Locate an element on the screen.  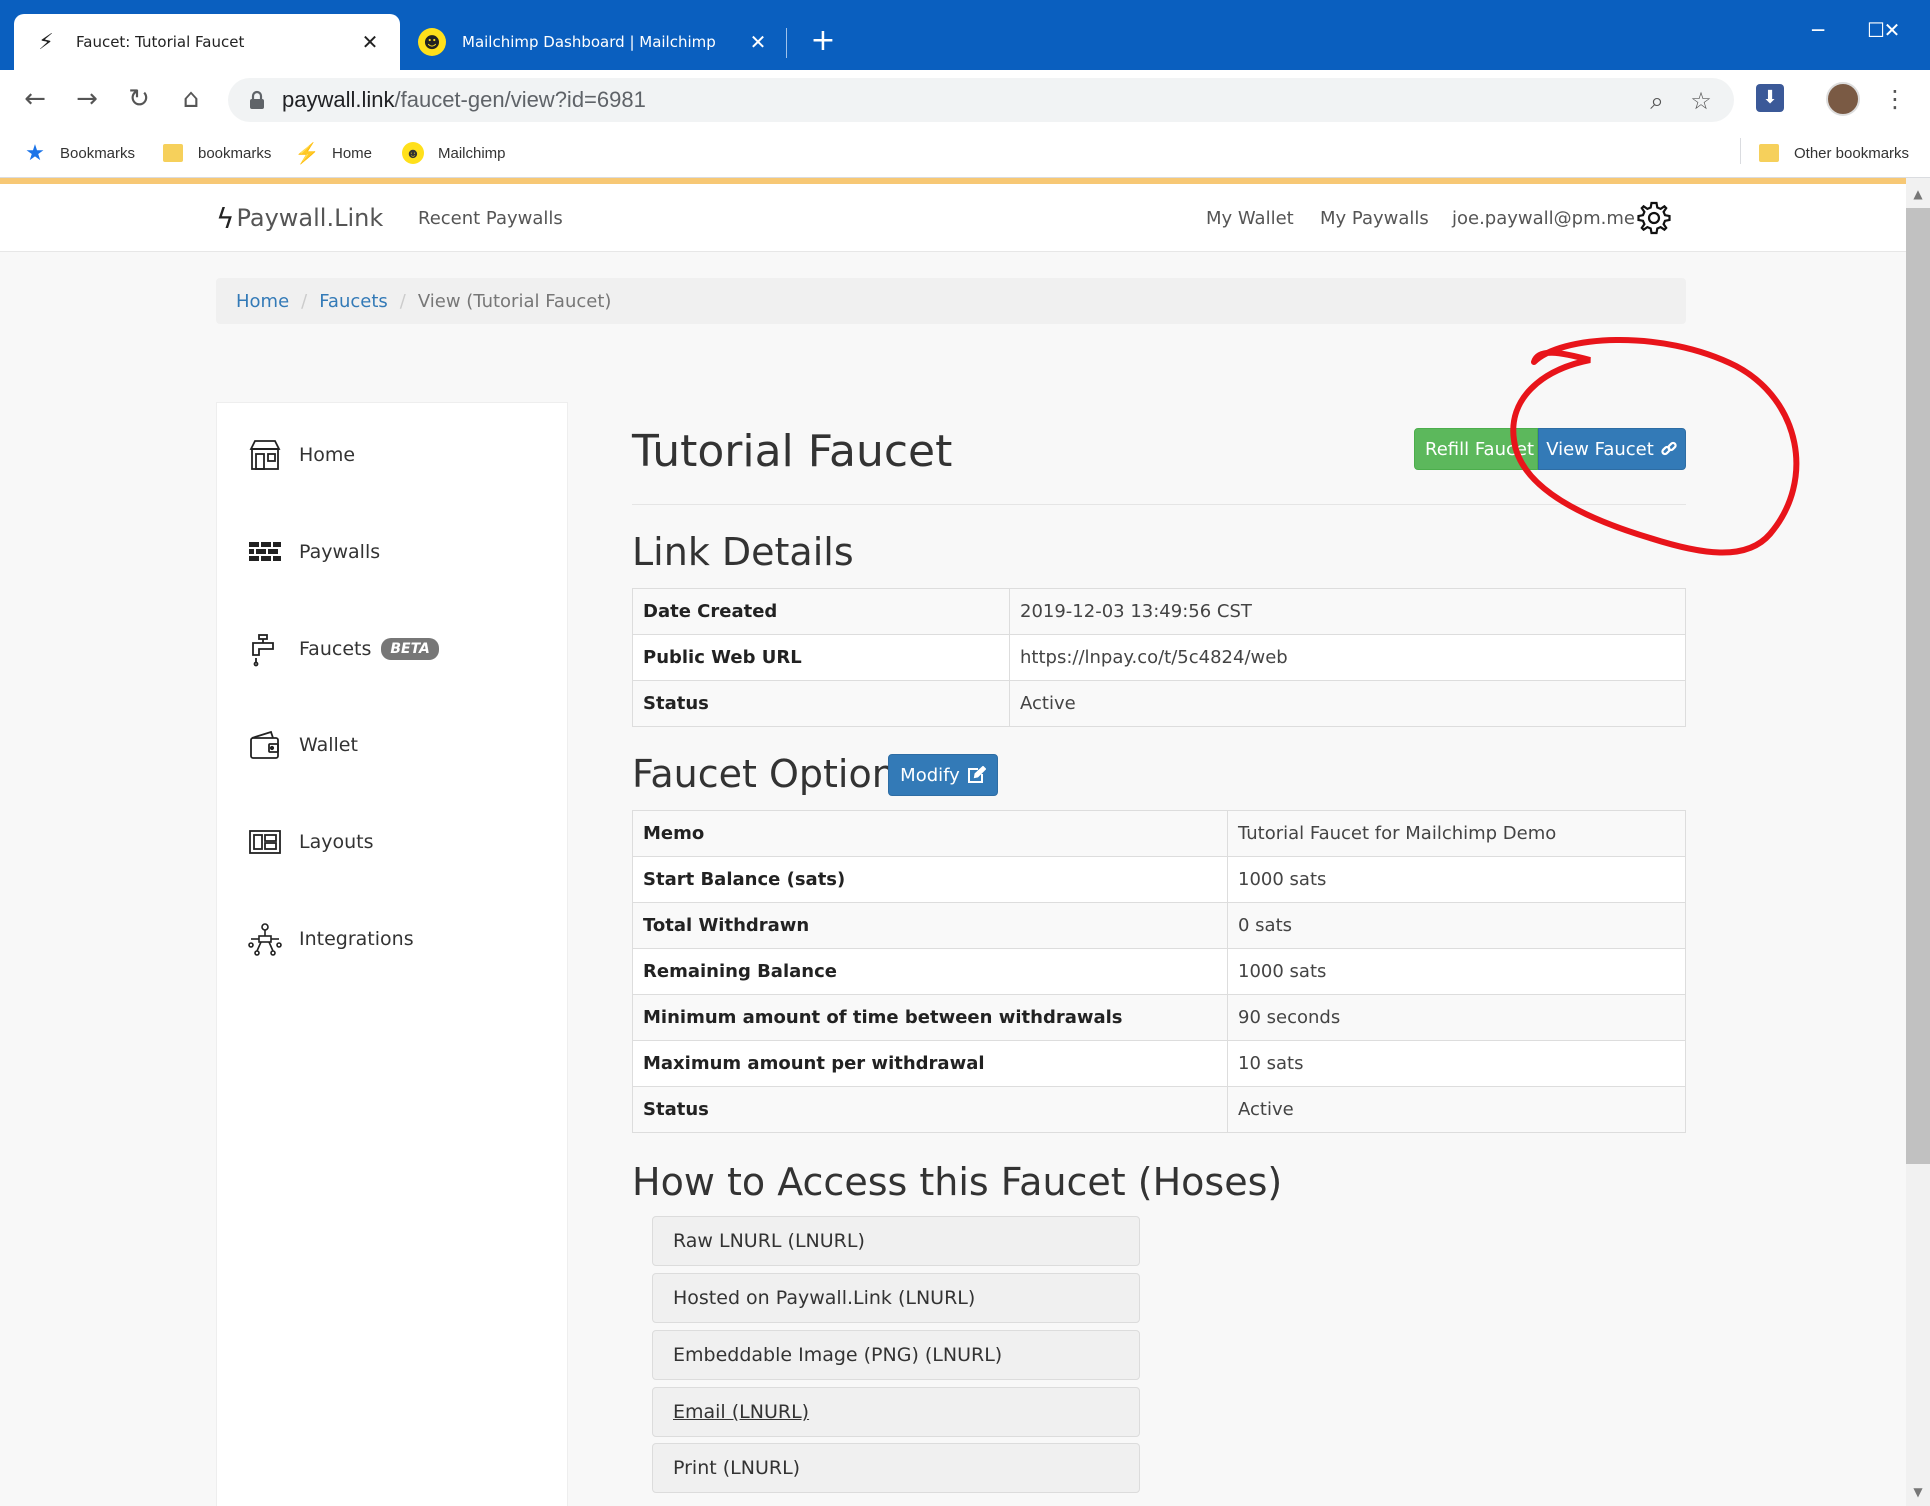
row-value: 90 seconds is located at coordinates (1456, 1017).